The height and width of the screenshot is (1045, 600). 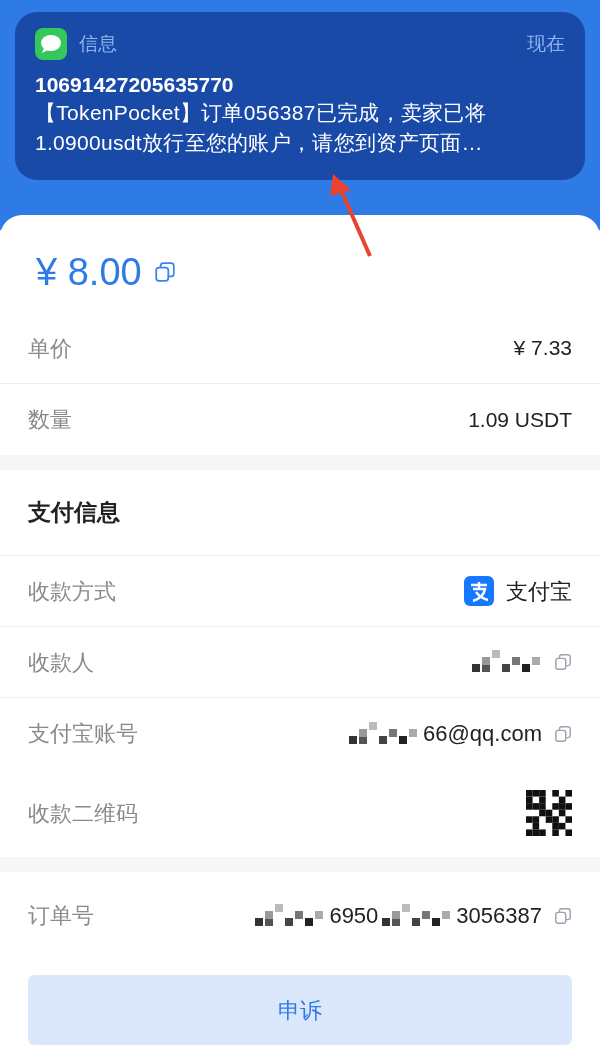 What do you see at coordinates (72, 591) in the screenshot?
I see `row-label: 收款方式` at bounding box center [72, 591].